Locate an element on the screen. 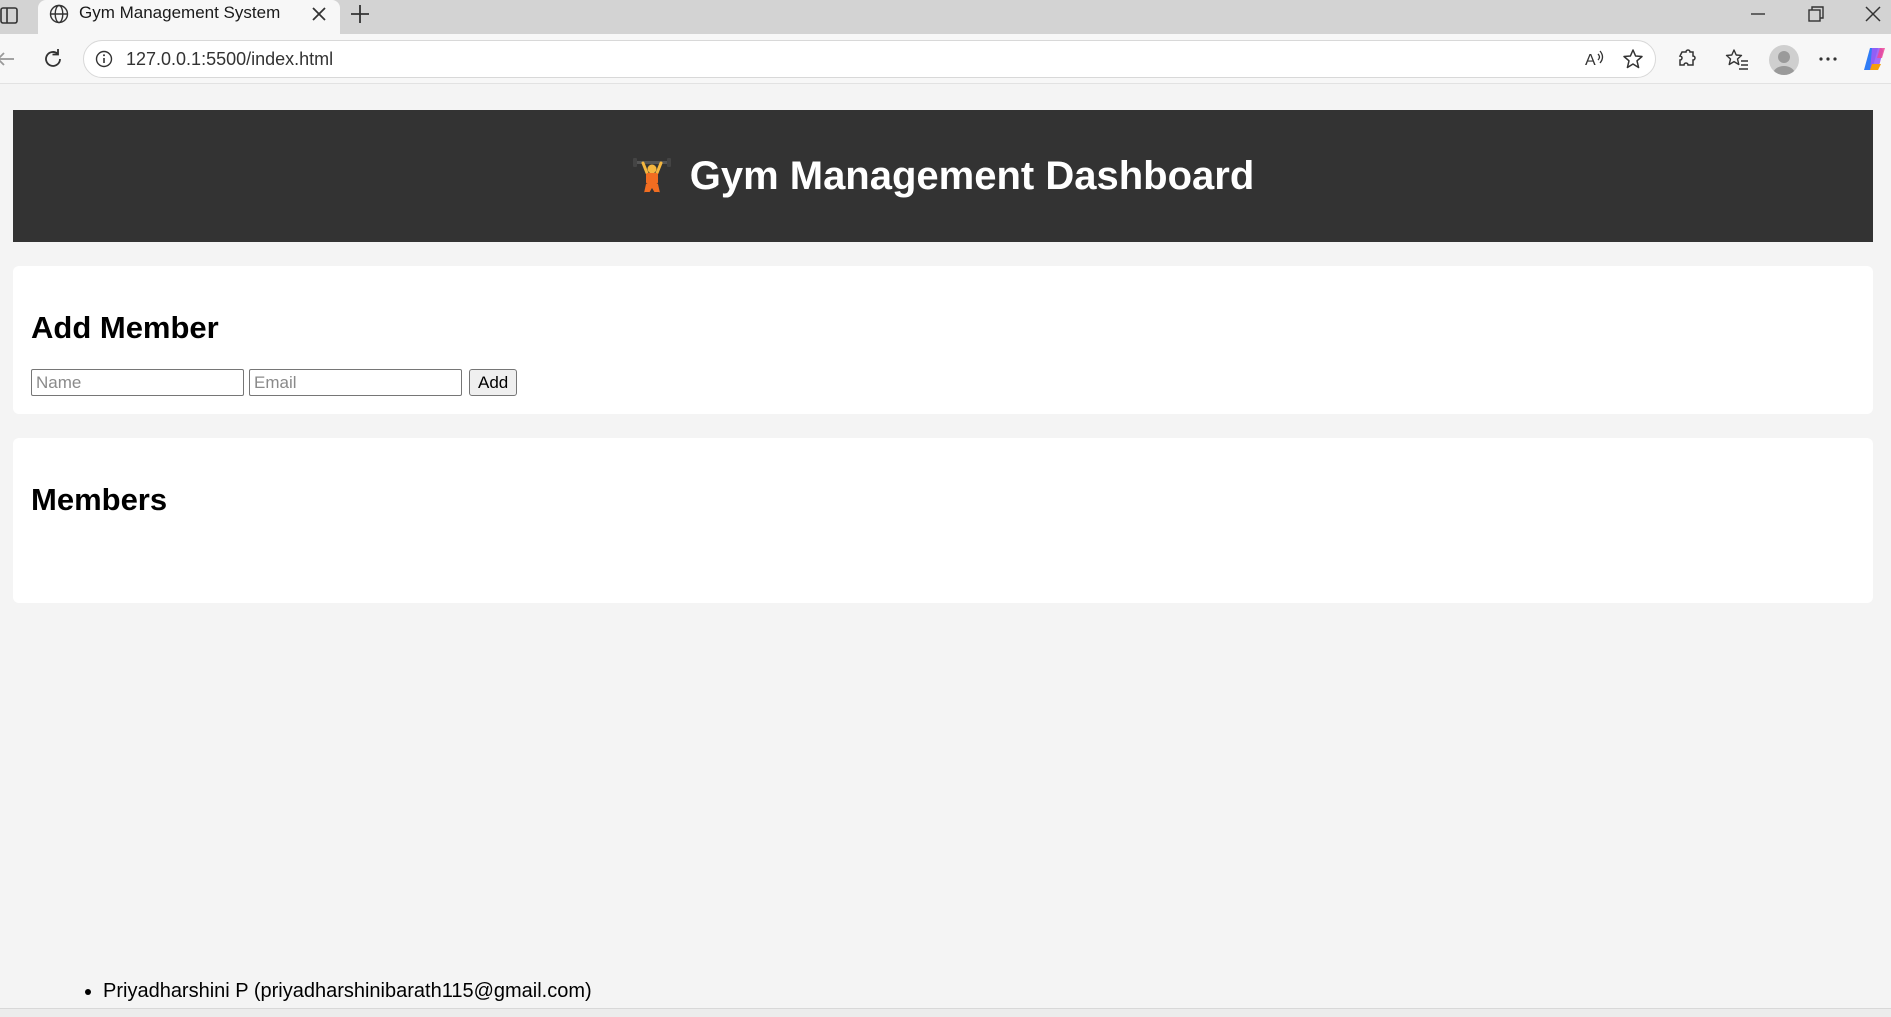 This screenshot has height=1017, width=1891. close-window-icon is located at coordinates (1873, 14).